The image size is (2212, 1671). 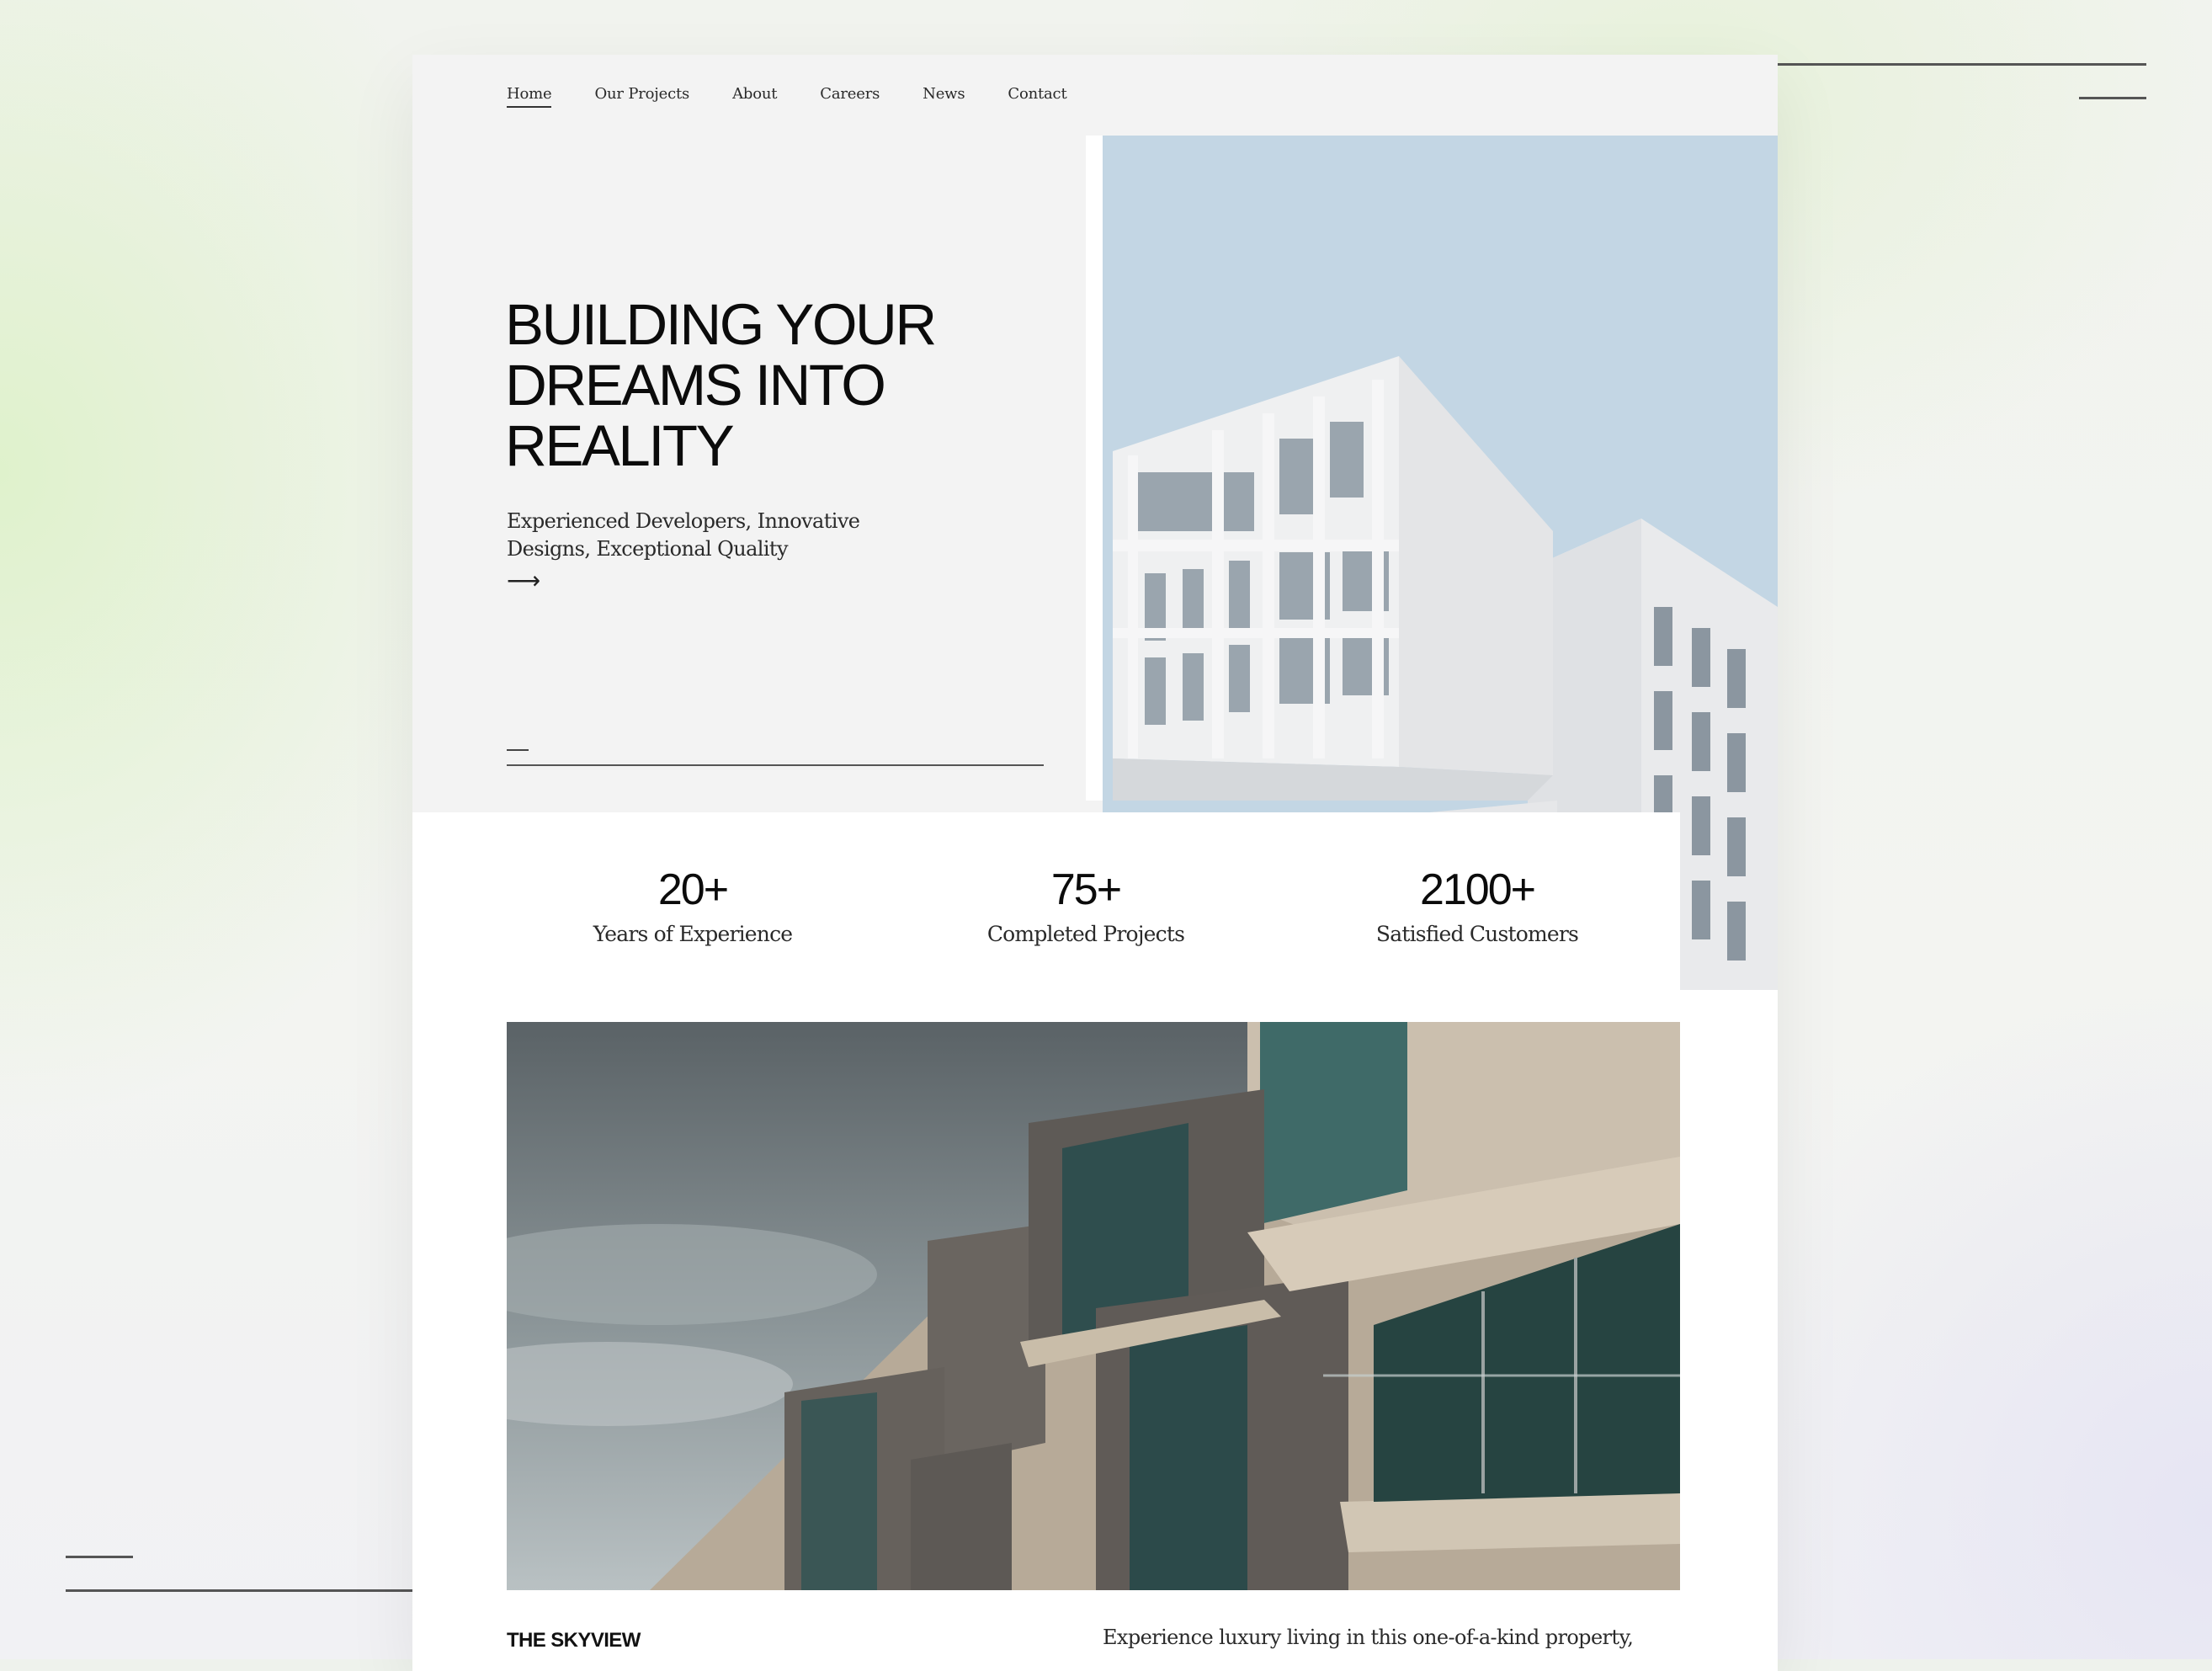 I want to click on hero-subtitle-line: Designs, Exceptional Quality, so click(x=648, y=549).